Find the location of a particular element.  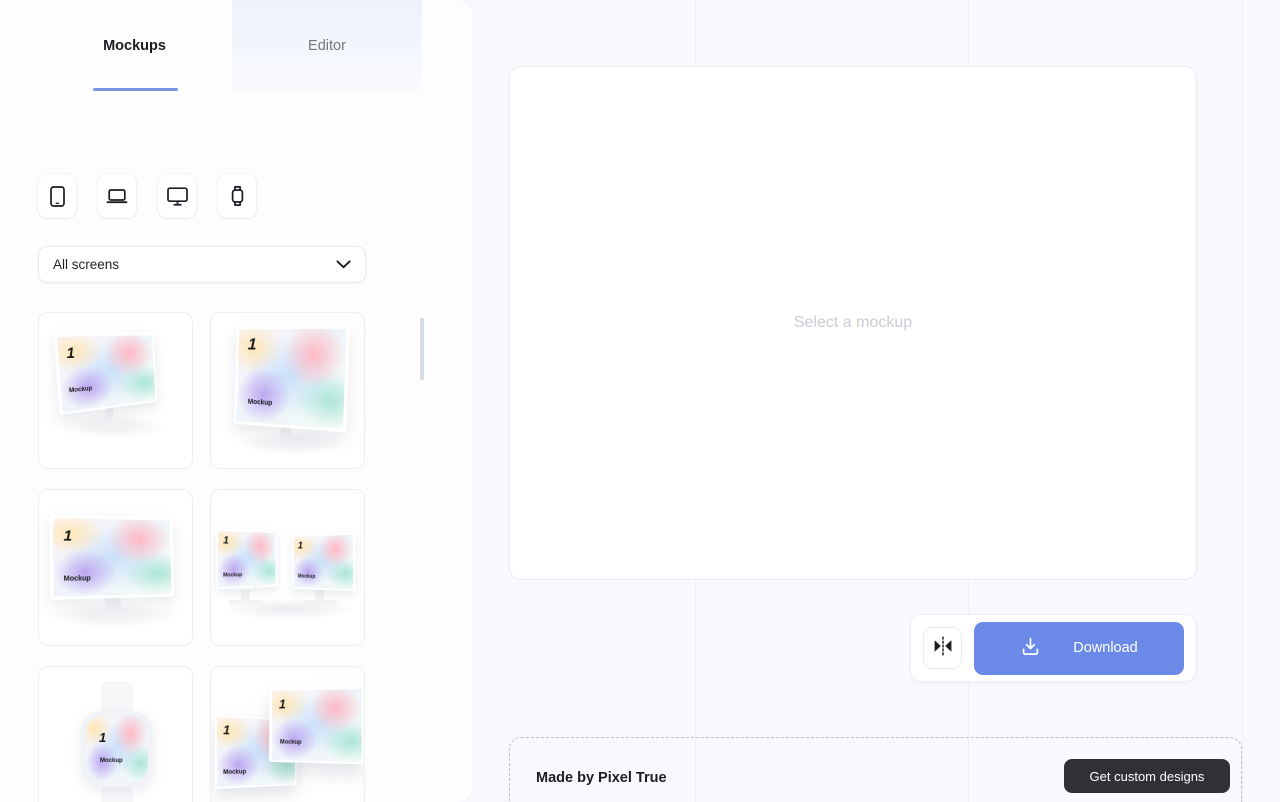

desktop-icon is located at coordinates (177, 196).